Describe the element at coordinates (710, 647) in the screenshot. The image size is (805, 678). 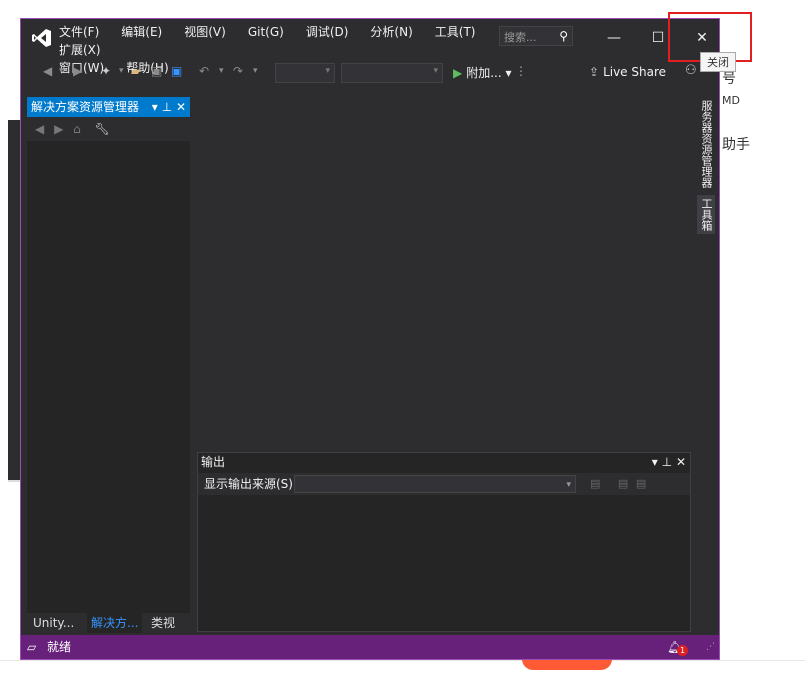
I see `resize-grip-icon: ⋰` at that location.